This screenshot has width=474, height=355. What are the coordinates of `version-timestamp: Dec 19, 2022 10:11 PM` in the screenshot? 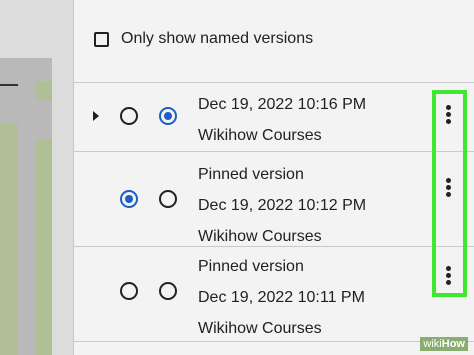 It's located at (281, 297).